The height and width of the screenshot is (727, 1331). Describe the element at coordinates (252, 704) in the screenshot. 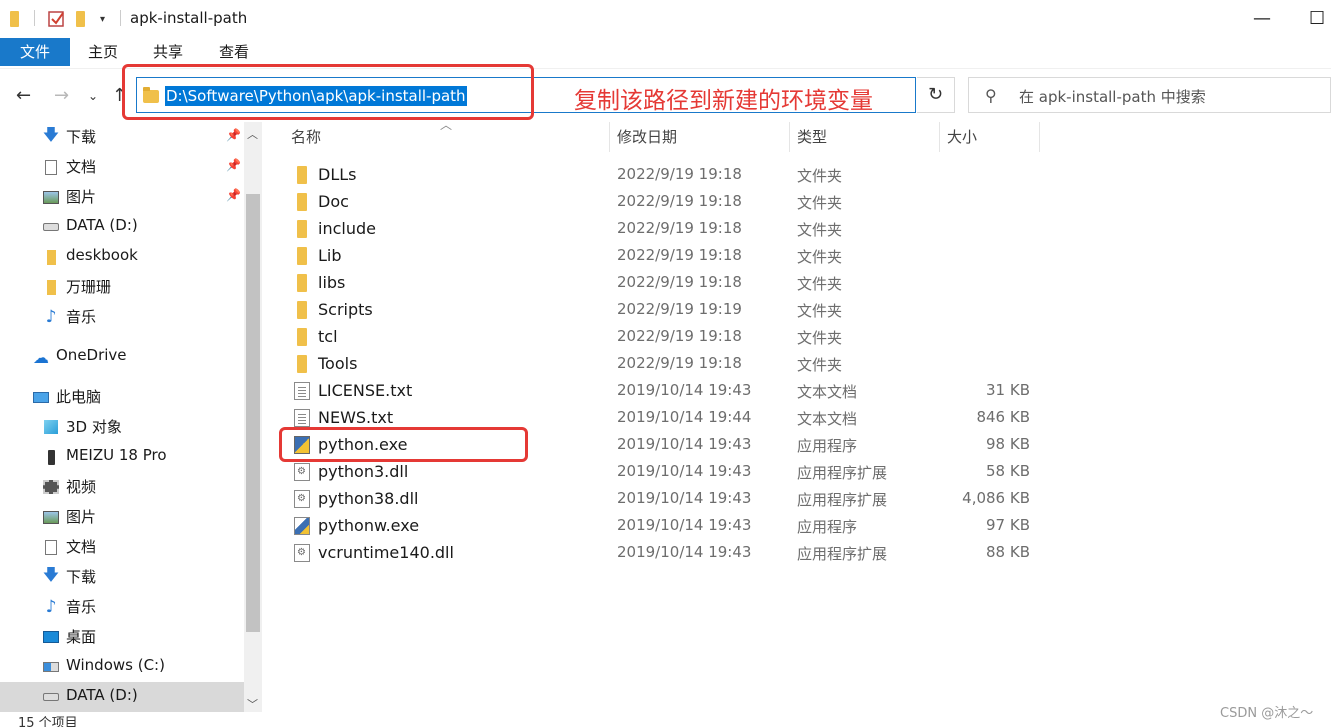

I see `scroll-down-chevron-icon: ﹀` at that location.